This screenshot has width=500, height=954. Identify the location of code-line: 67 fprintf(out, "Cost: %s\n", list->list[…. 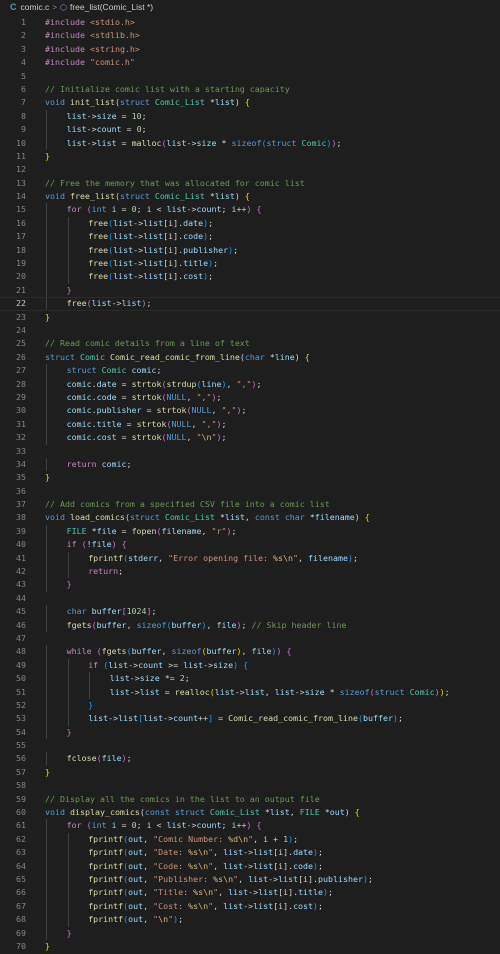
(250, 906).